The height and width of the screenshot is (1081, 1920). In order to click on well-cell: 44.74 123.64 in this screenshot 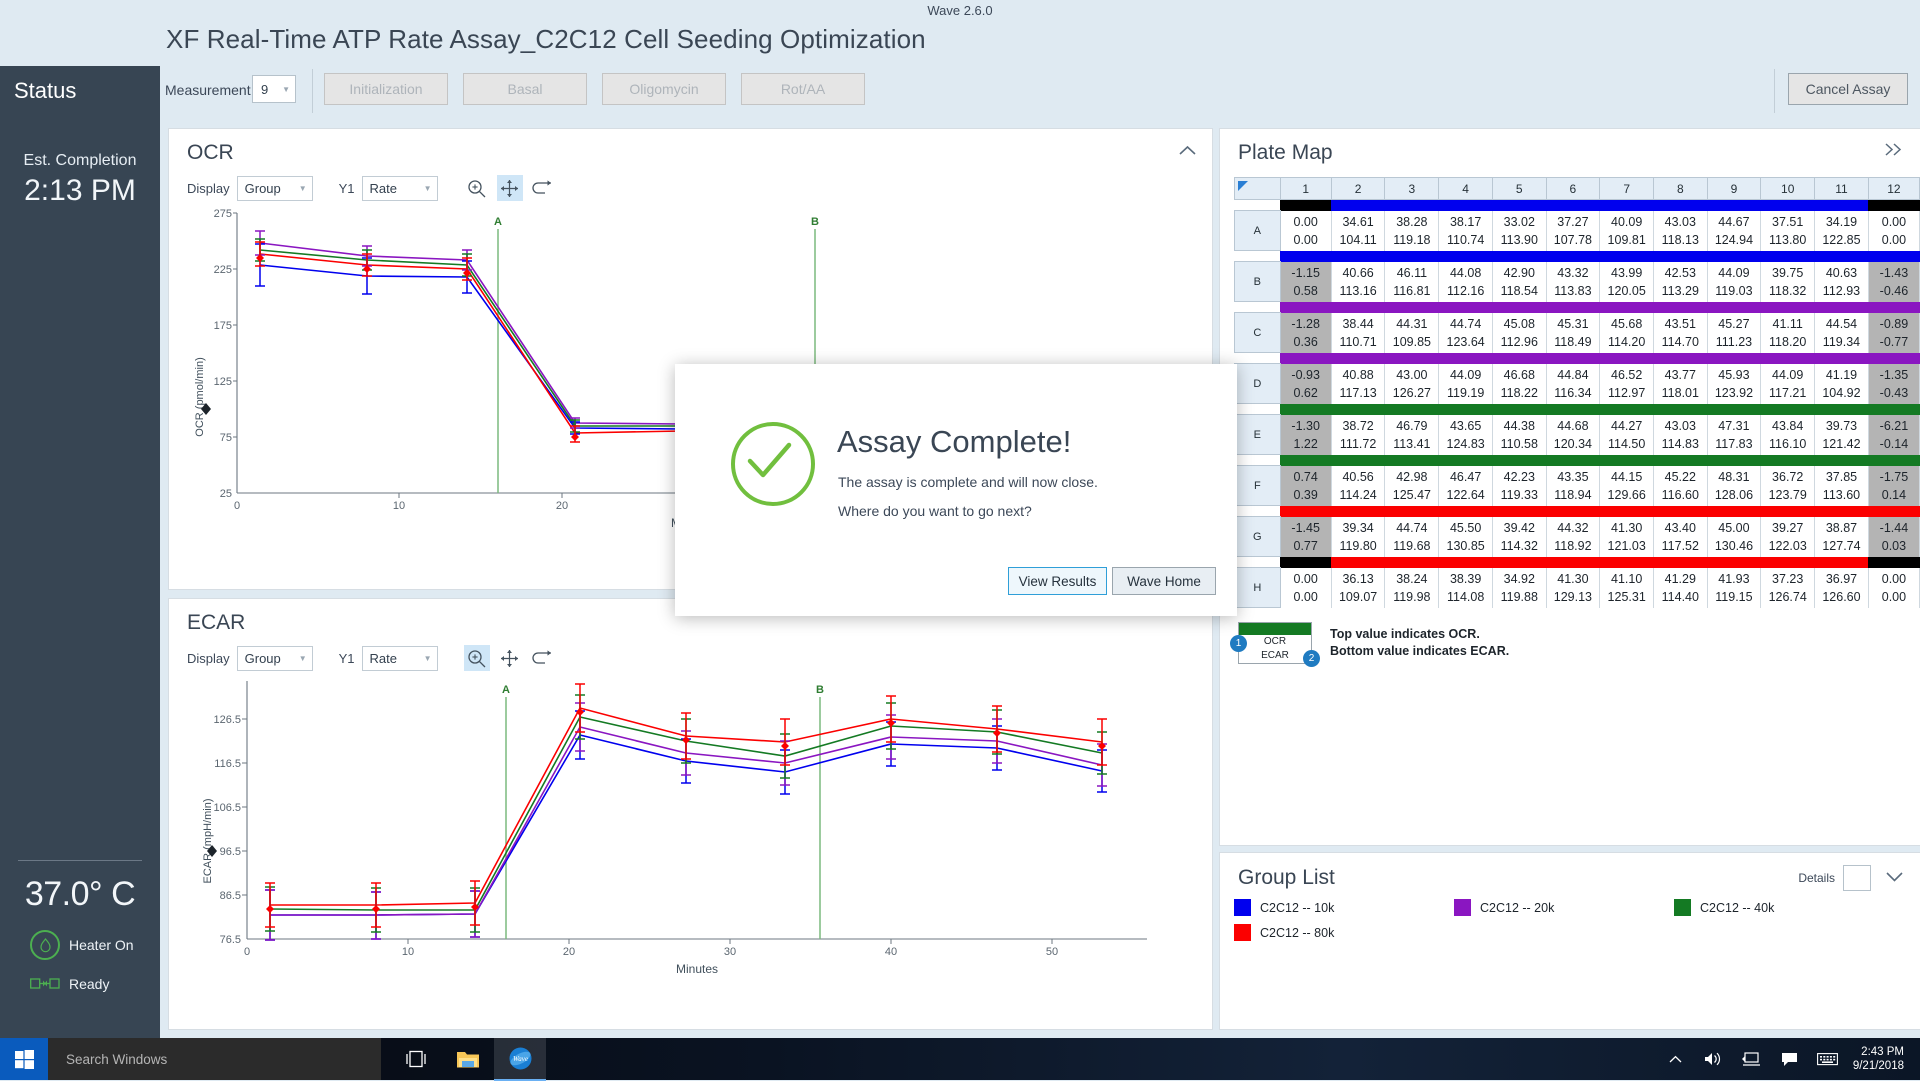, I will do `click(1466, 332)`.